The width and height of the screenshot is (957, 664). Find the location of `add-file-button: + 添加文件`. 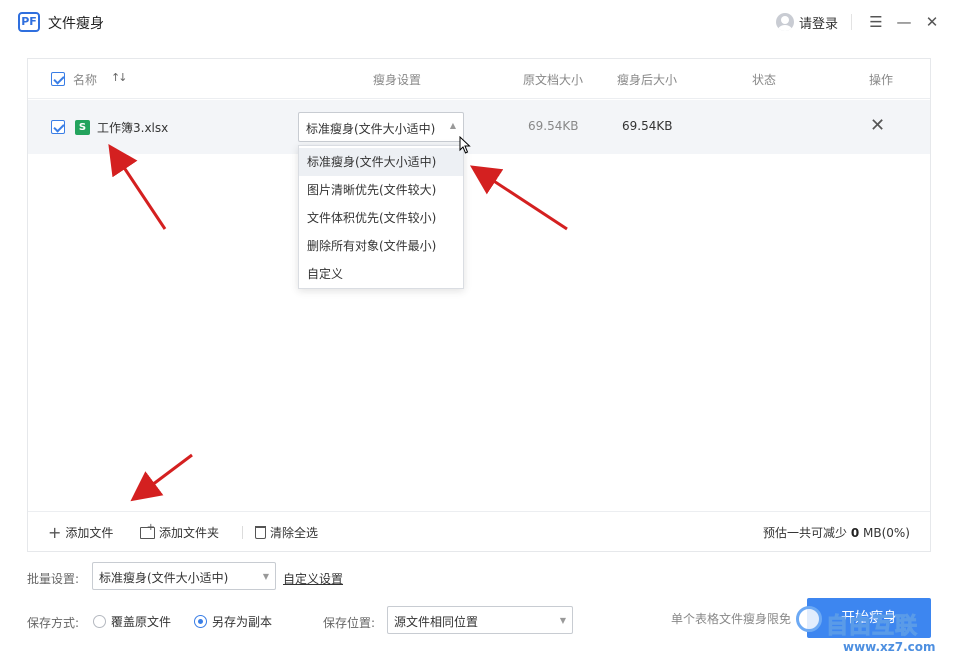

add-file-button: + 添加文件 is located at coordinates (80, 532).